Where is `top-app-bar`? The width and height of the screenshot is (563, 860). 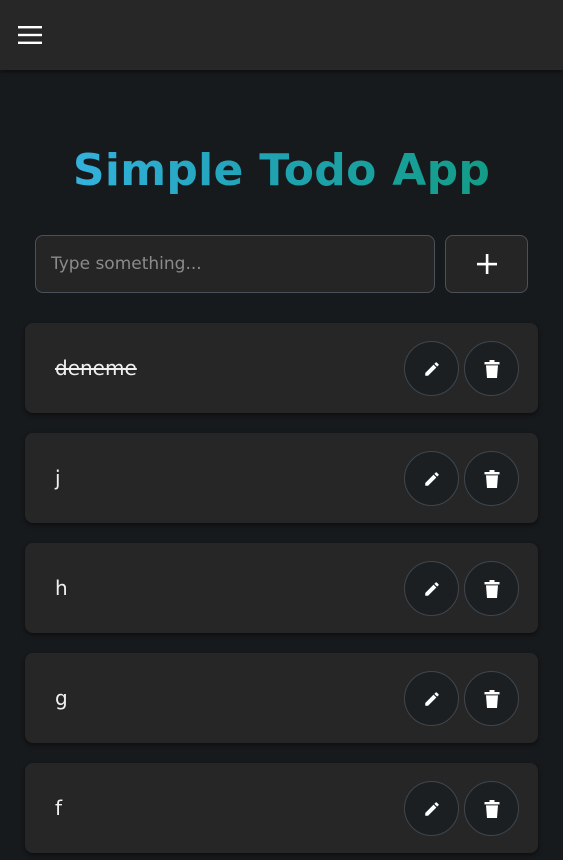 top-app-bar is located at coordinates (281, 35).